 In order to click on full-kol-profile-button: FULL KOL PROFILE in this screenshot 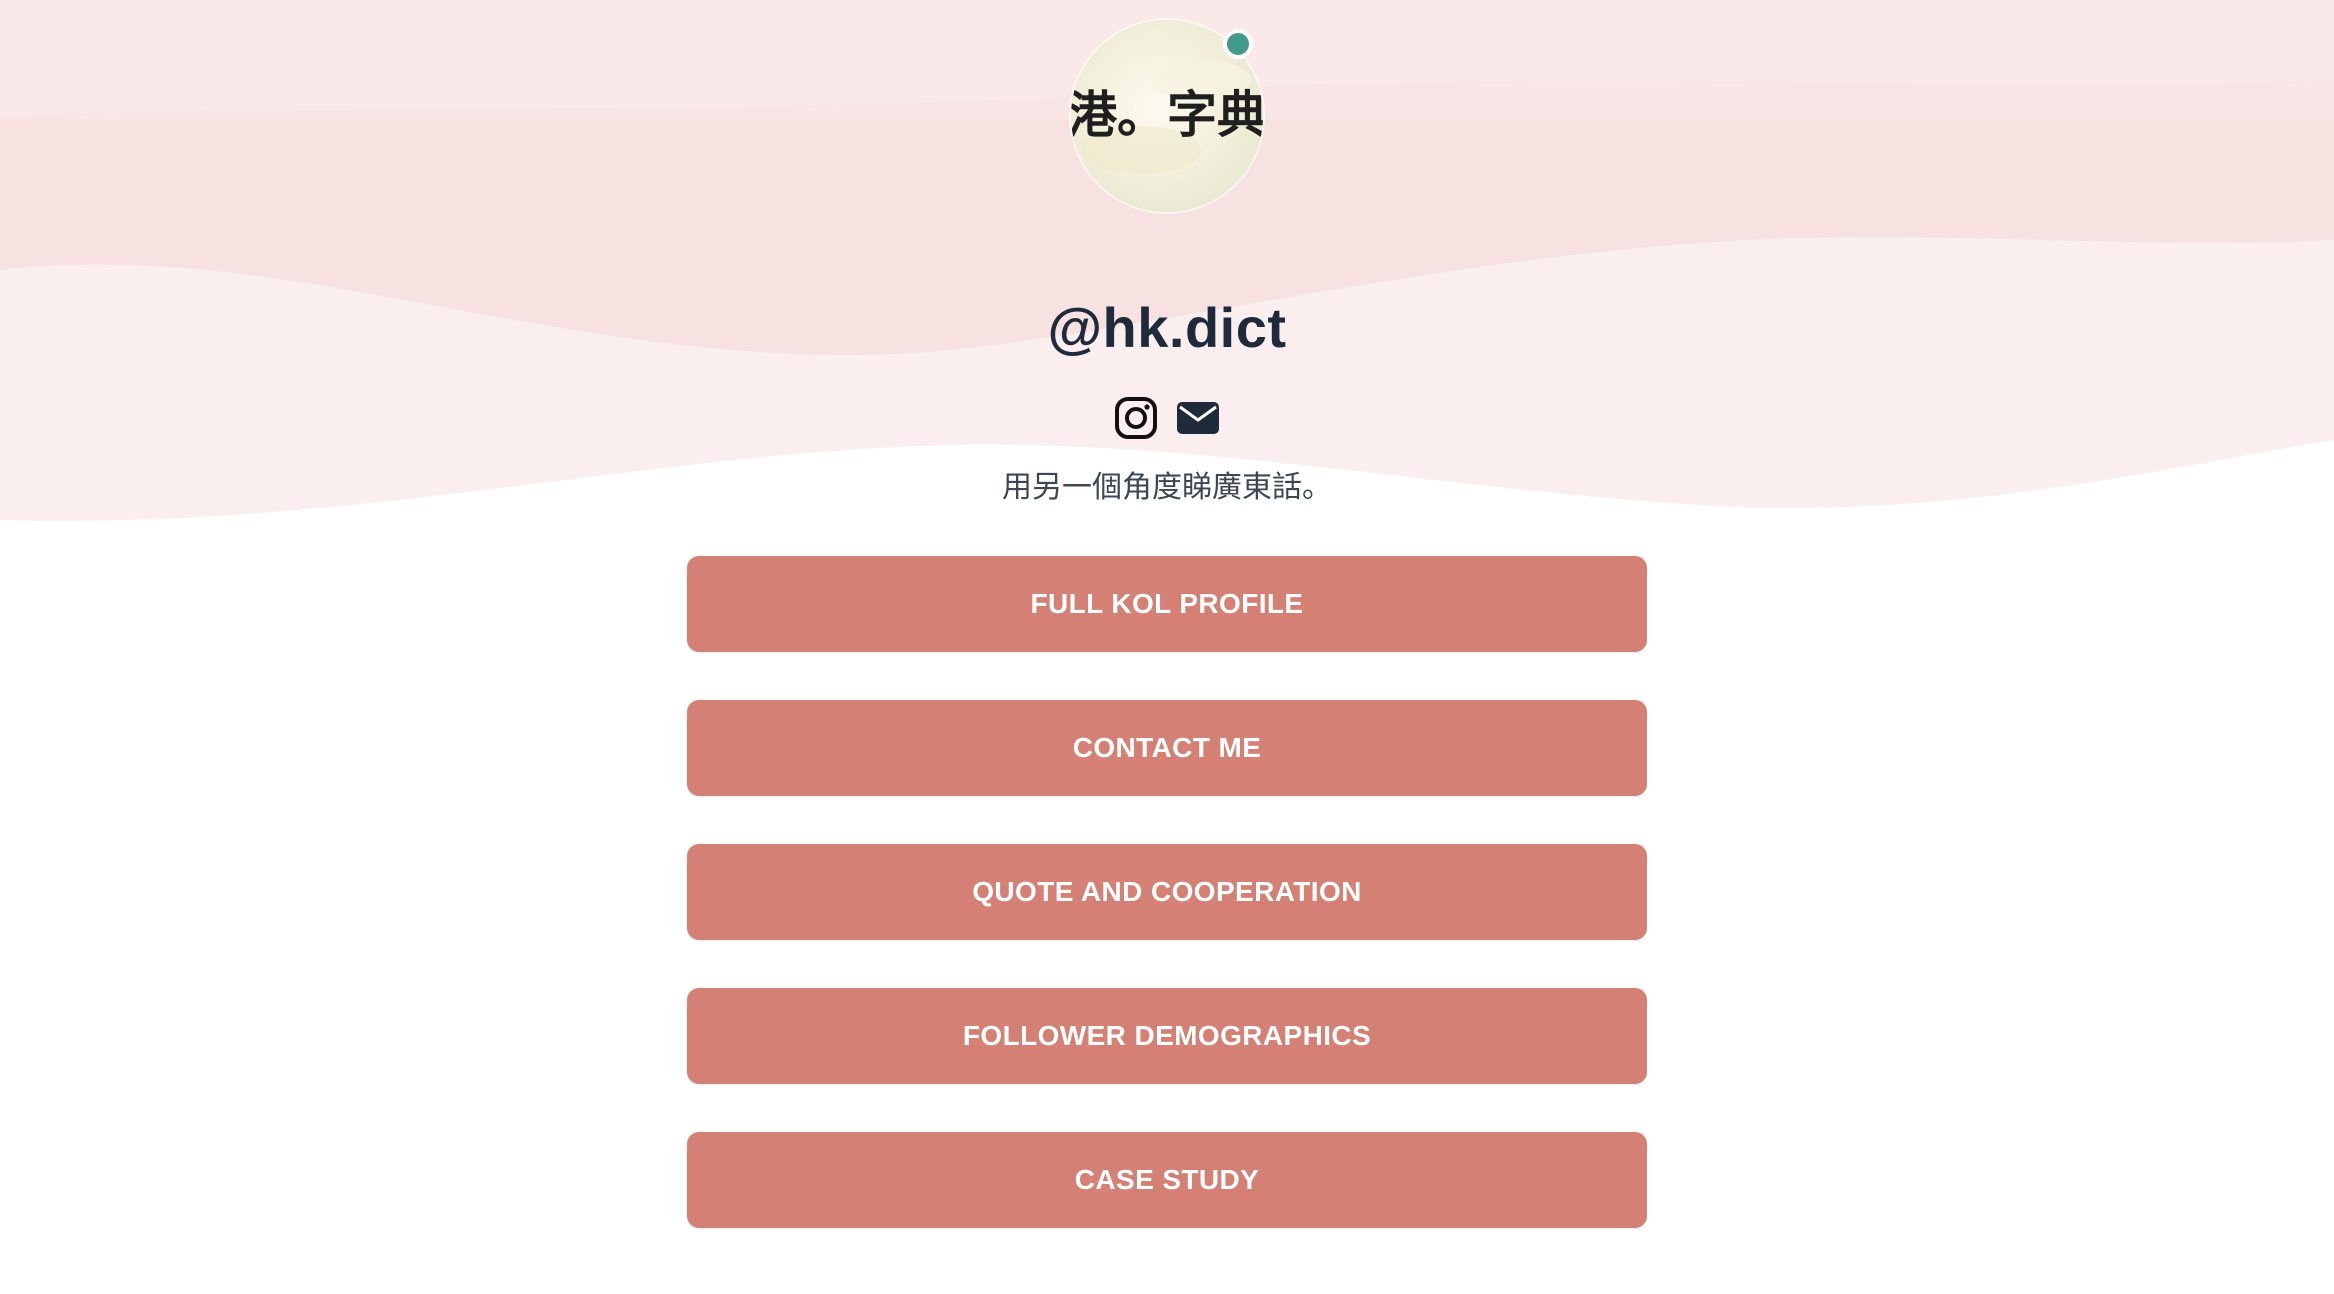, I will do `click(1167, 604)`.